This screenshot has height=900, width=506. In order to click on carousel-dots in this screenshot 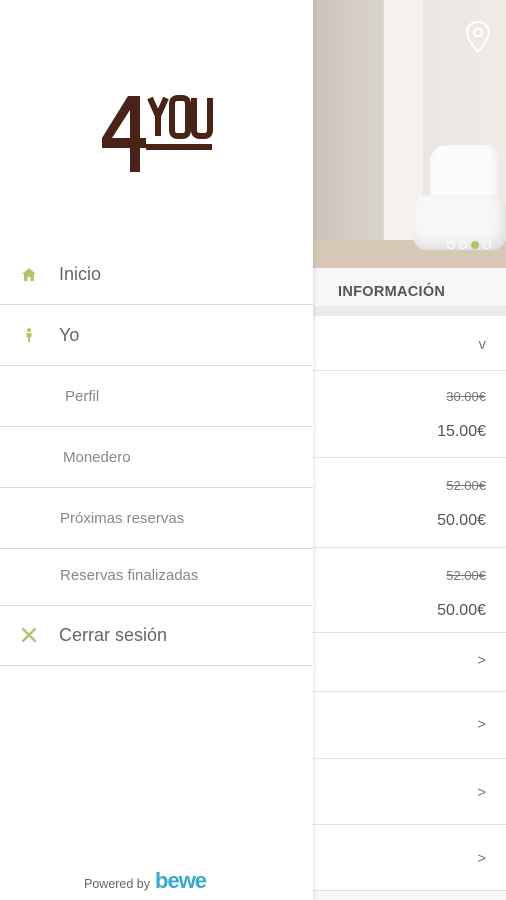, I will do `click(469, 245)`.